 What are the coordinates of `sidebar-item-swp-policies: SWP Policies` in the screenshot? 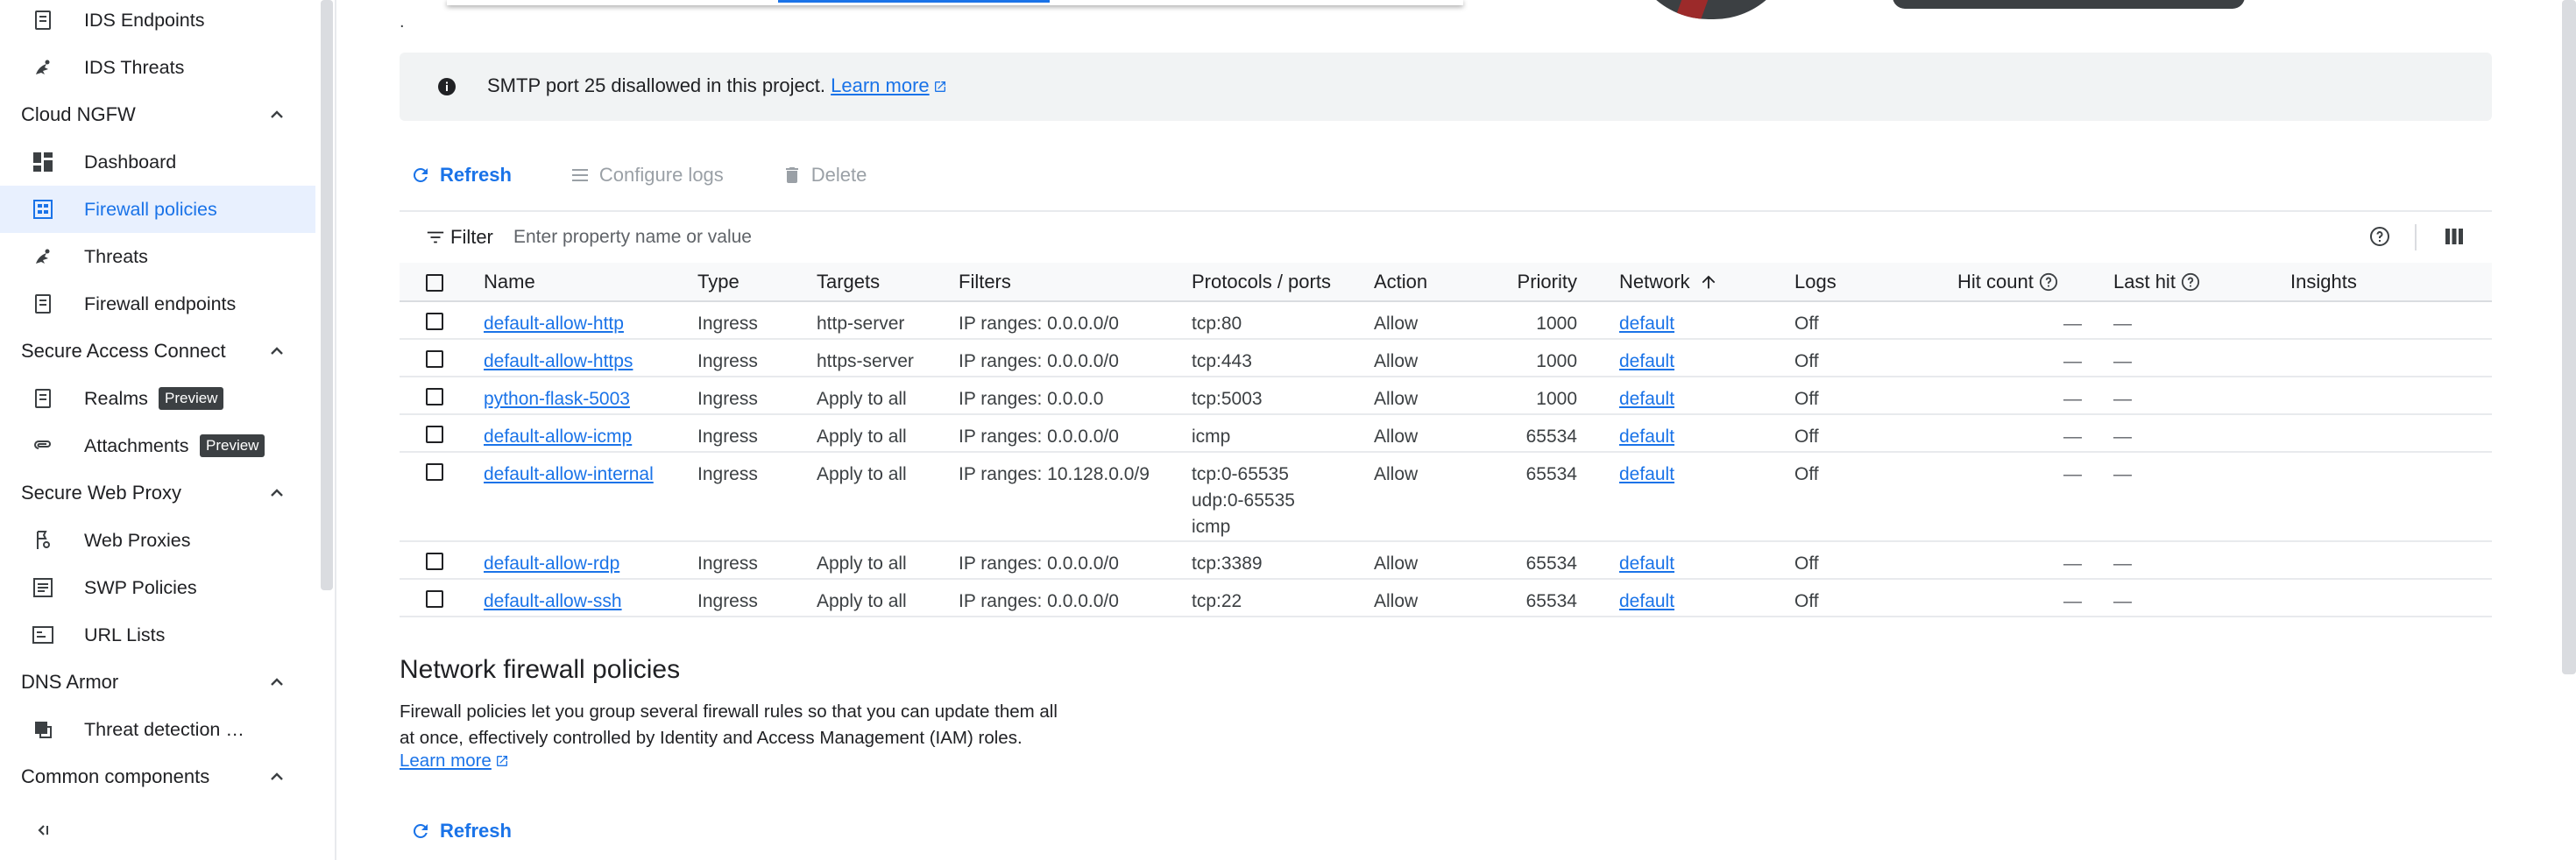 It's located at (157, 588).